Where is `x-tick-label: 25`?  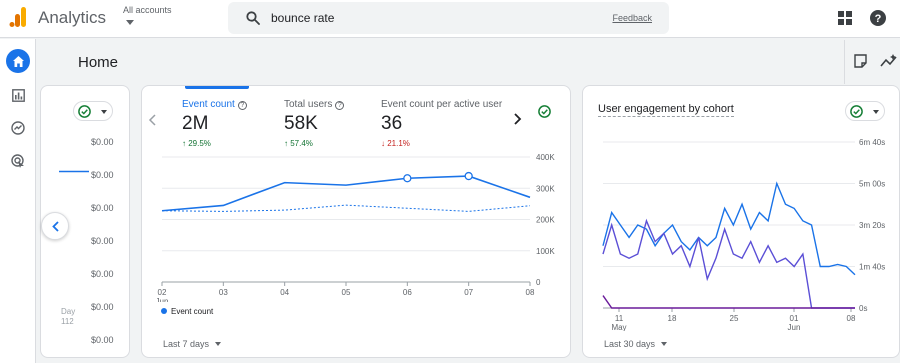 x-tick-label: 25 is located at coordinates (734, 318).